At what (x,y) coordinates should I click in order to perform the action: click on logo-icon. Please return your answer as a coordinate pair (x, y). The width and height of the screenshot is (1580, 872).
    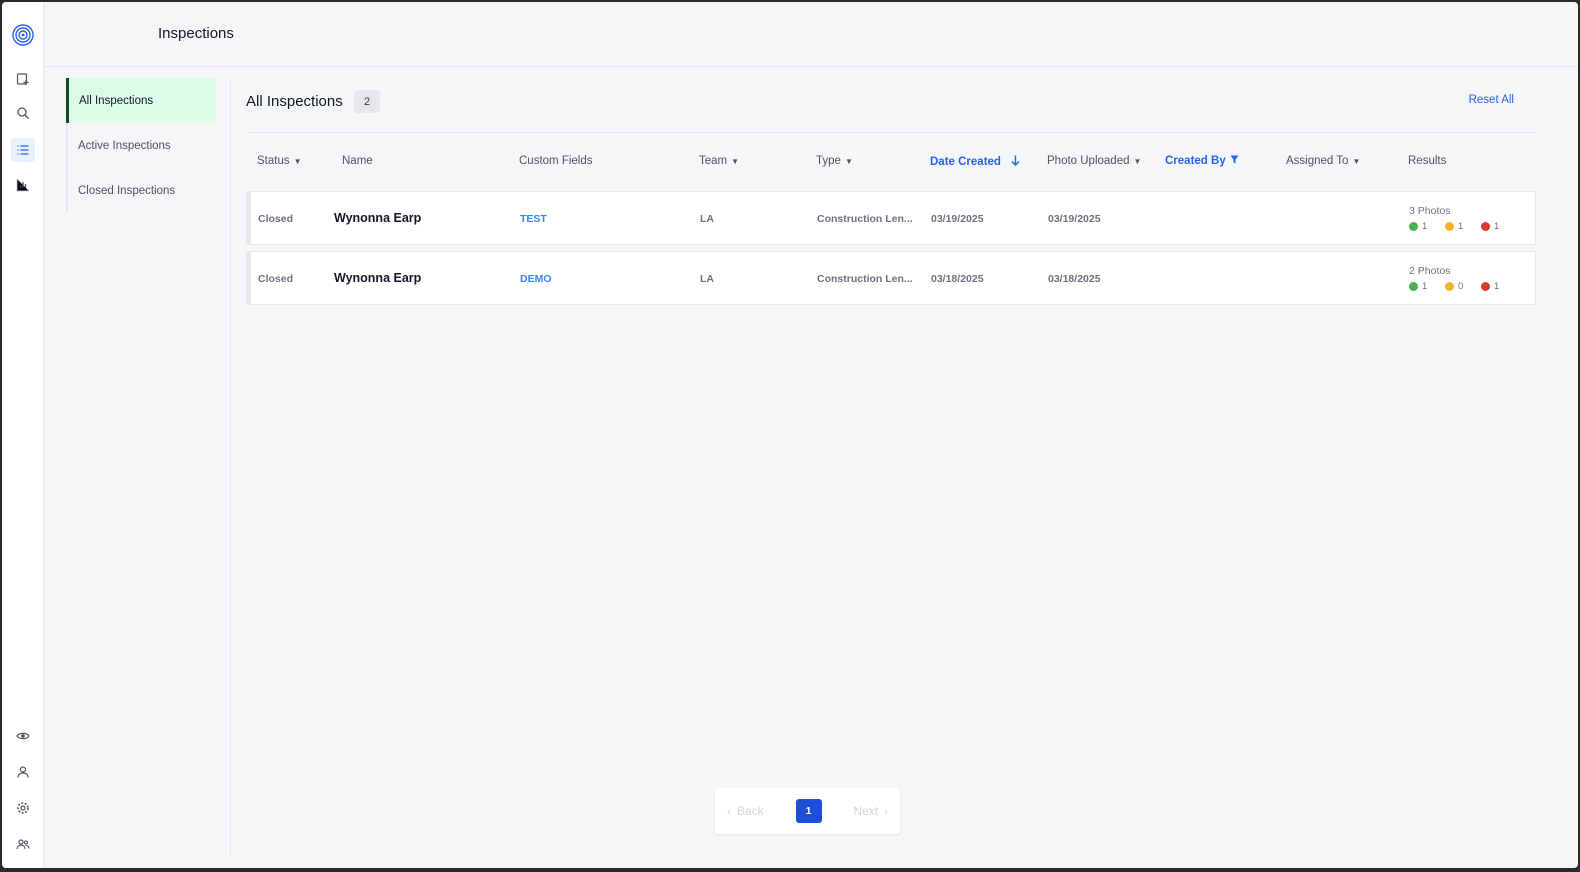
    Looking at the image, I should click on (23, 35).